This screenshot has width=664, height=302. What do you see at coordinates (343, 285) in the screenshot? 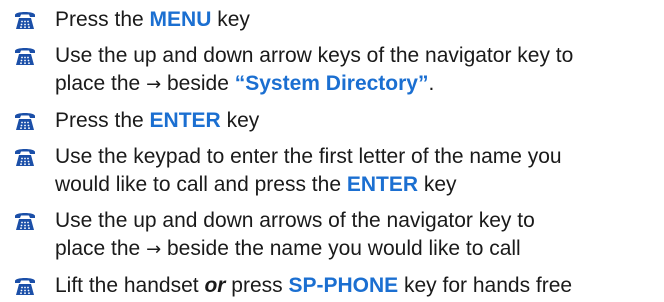
I see `sp-phone-key-label: SP-PHONE` at bounding box center [343, 285].